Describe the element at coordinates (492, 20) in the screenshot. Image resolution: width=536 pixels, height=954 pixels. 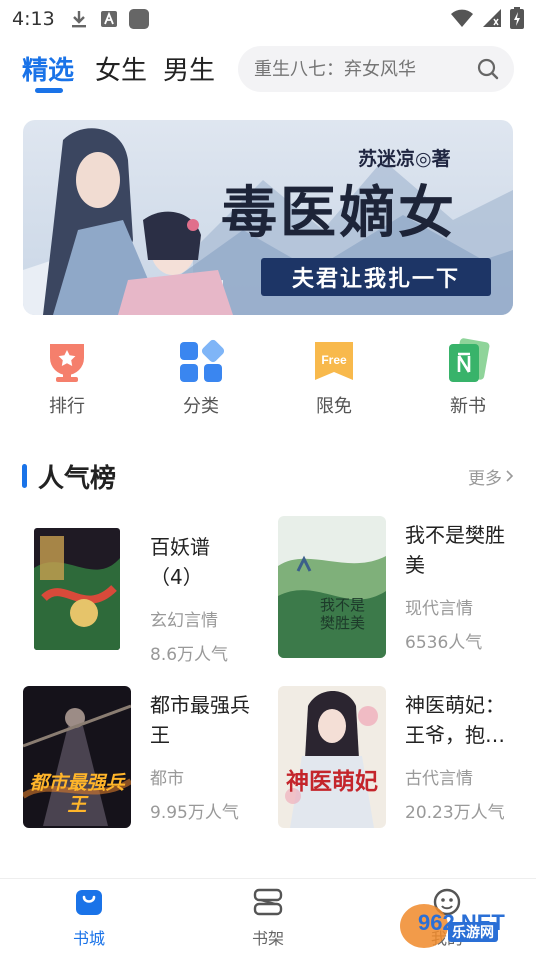
I see `signal-icon` at that location.